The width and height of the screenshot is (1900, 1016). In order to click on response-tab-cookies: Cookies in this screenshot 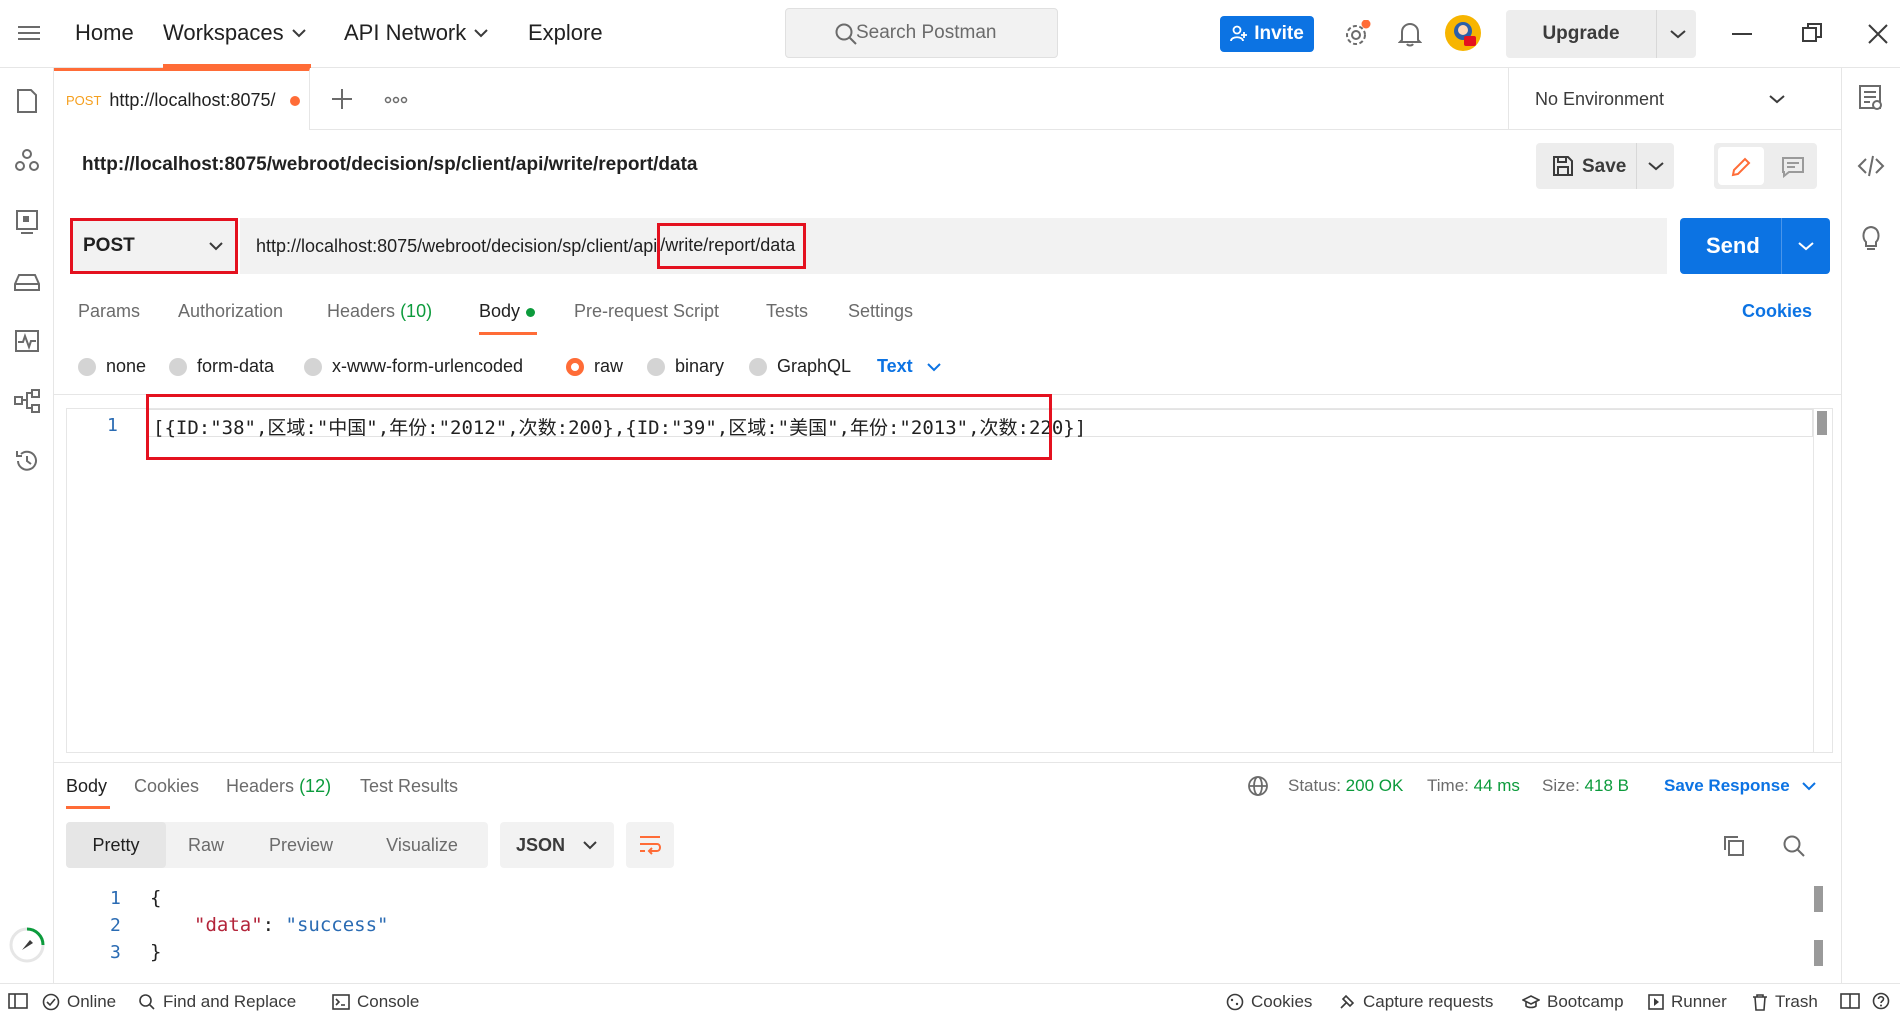, I will do `click(166, 786)`.